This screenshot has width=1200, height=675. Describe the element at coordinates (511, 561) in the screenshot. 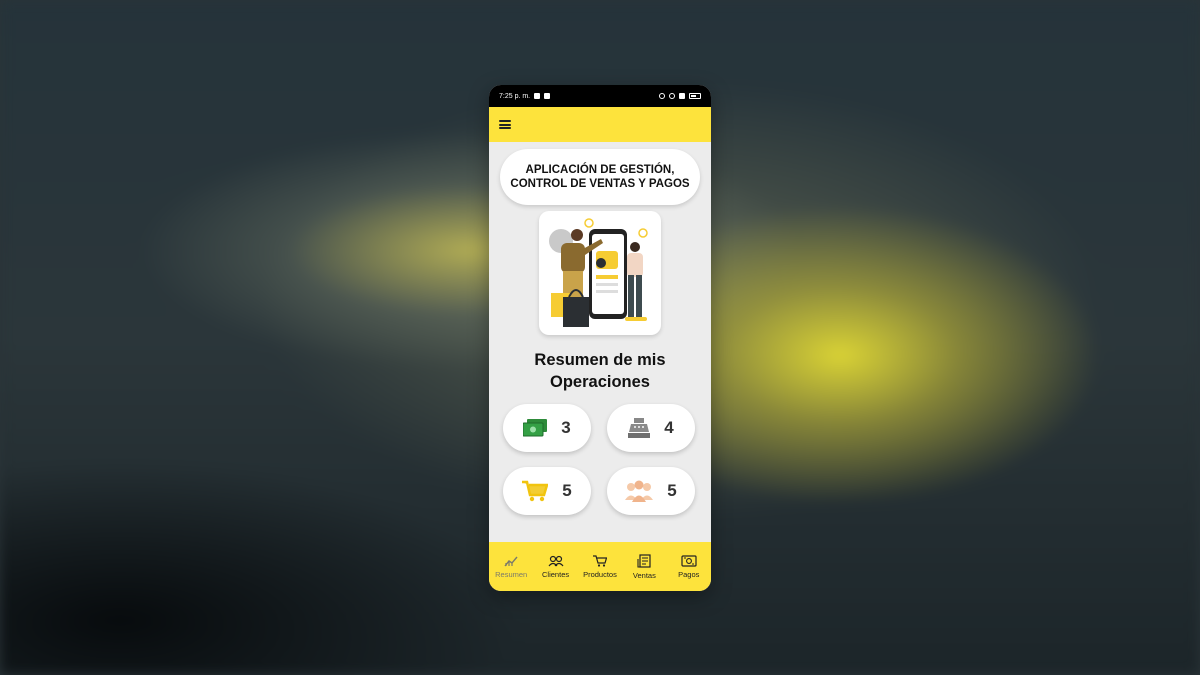

I see `chart-icon` at that location.